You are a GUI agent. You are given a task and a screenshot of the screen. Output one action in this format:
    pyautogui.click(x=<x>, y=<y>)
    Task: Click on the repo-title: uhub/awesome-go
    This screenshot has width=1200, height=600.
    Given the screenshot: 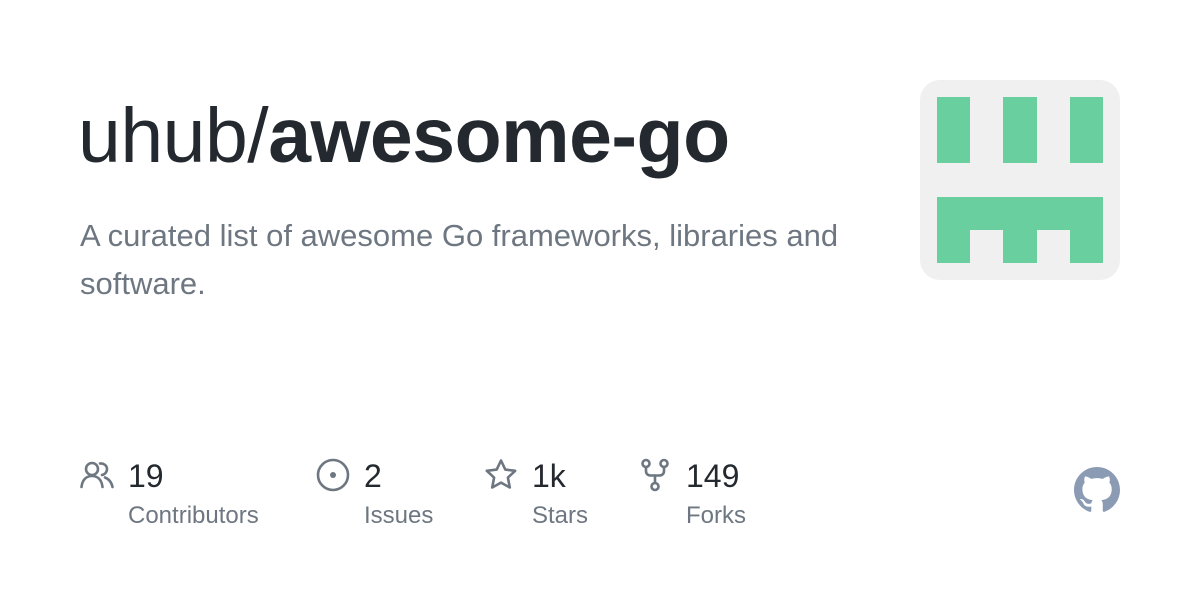 What is the action you would take?
    pyautogui.click(x=404, y=136)
    